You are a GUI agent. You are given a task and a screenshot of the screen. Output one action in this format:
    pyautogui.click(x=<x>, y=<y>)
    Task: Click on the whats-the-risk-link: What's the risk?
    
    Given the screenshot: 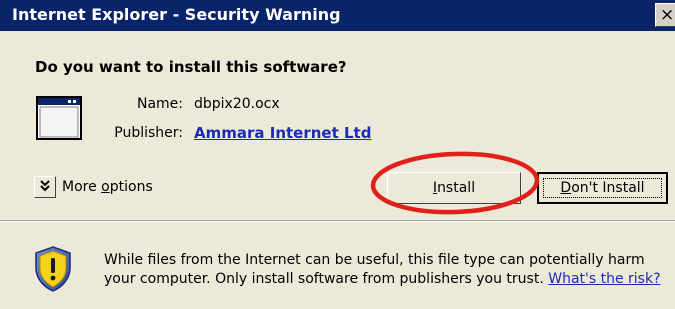 What is the action you would take?
    pyautogui.click(x=604, y=279)
    